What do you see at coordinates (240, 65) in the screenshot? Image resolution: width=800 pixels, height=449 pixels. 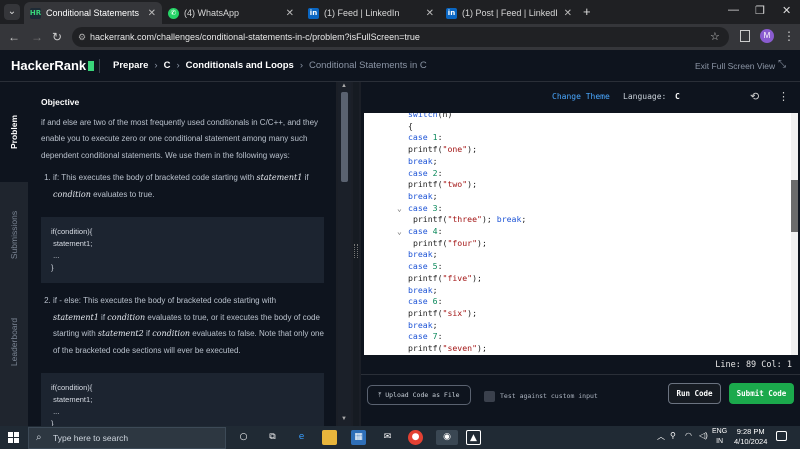 I see `breadcrumb-conditionals-and-loops: Conditionals and Loops` at bounding box center [240, 65].